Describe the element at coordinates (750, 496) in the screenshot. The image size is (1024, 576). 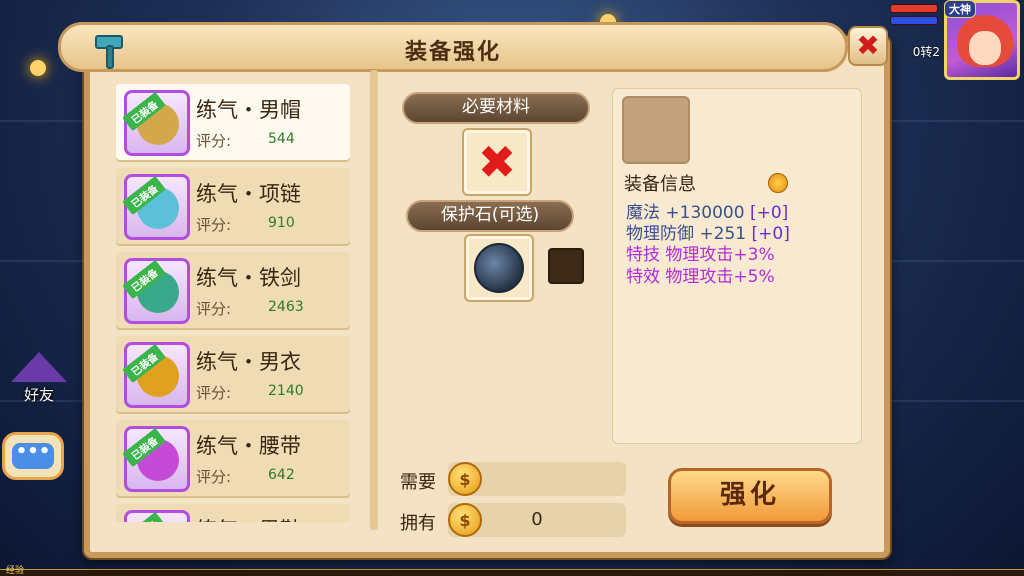
I see `strengthen-button: 强化` at that location.